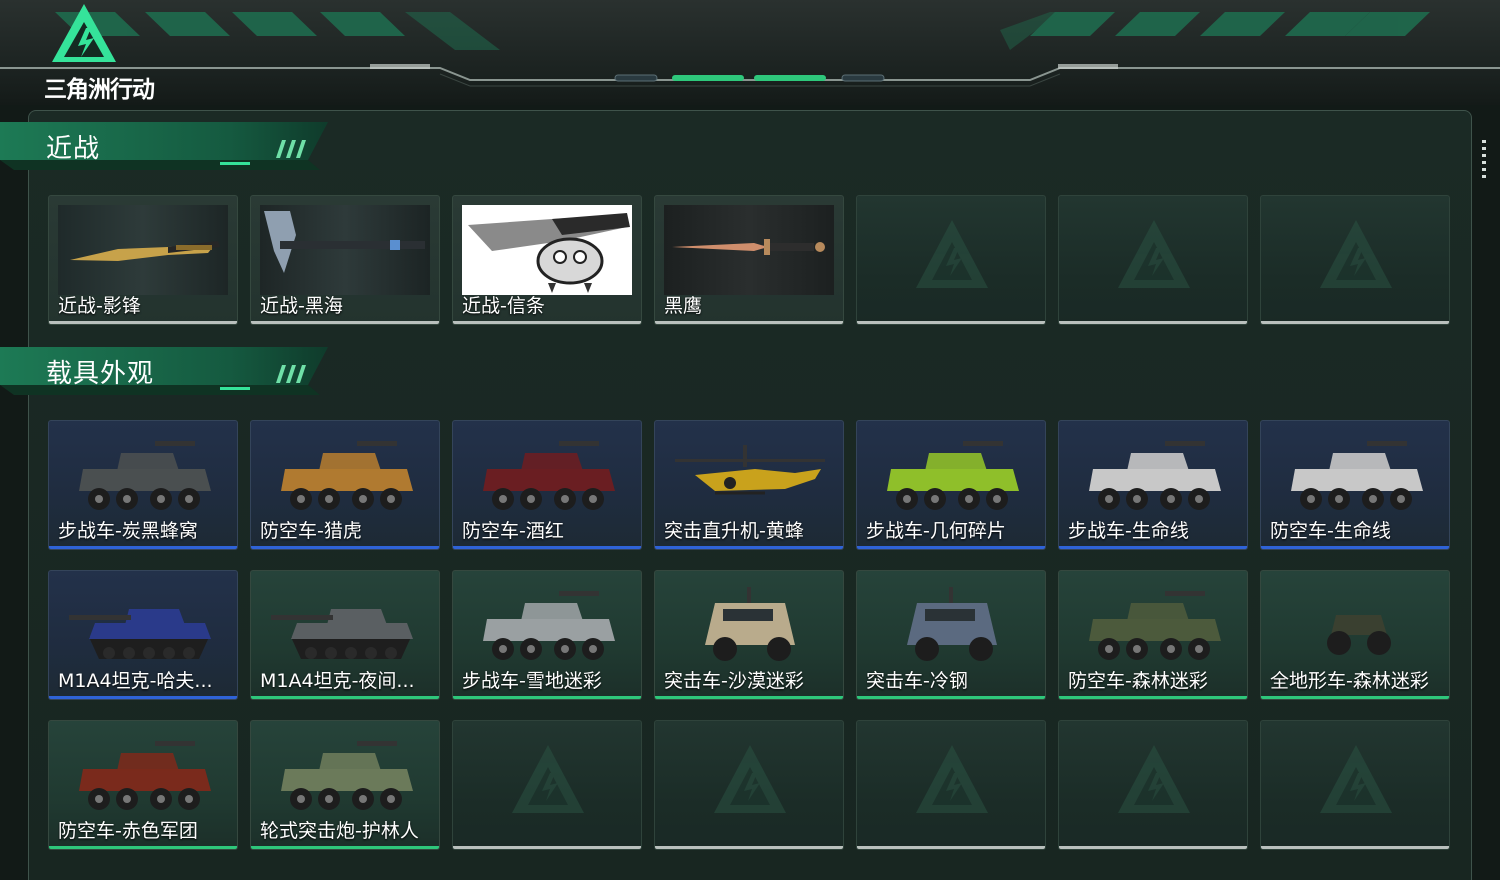  Describe the element at coordinates (1128, 531) in the screenshot. I see `card-label: 步战车-生命线` at that location.